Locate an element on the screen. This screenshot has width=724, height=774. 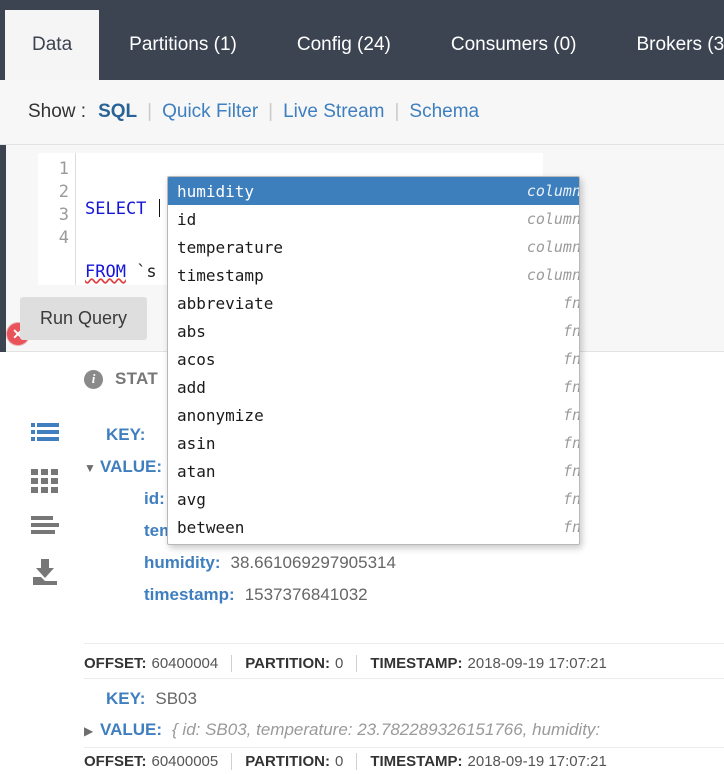
tab-data: Data is located at coordinates (52, 45).